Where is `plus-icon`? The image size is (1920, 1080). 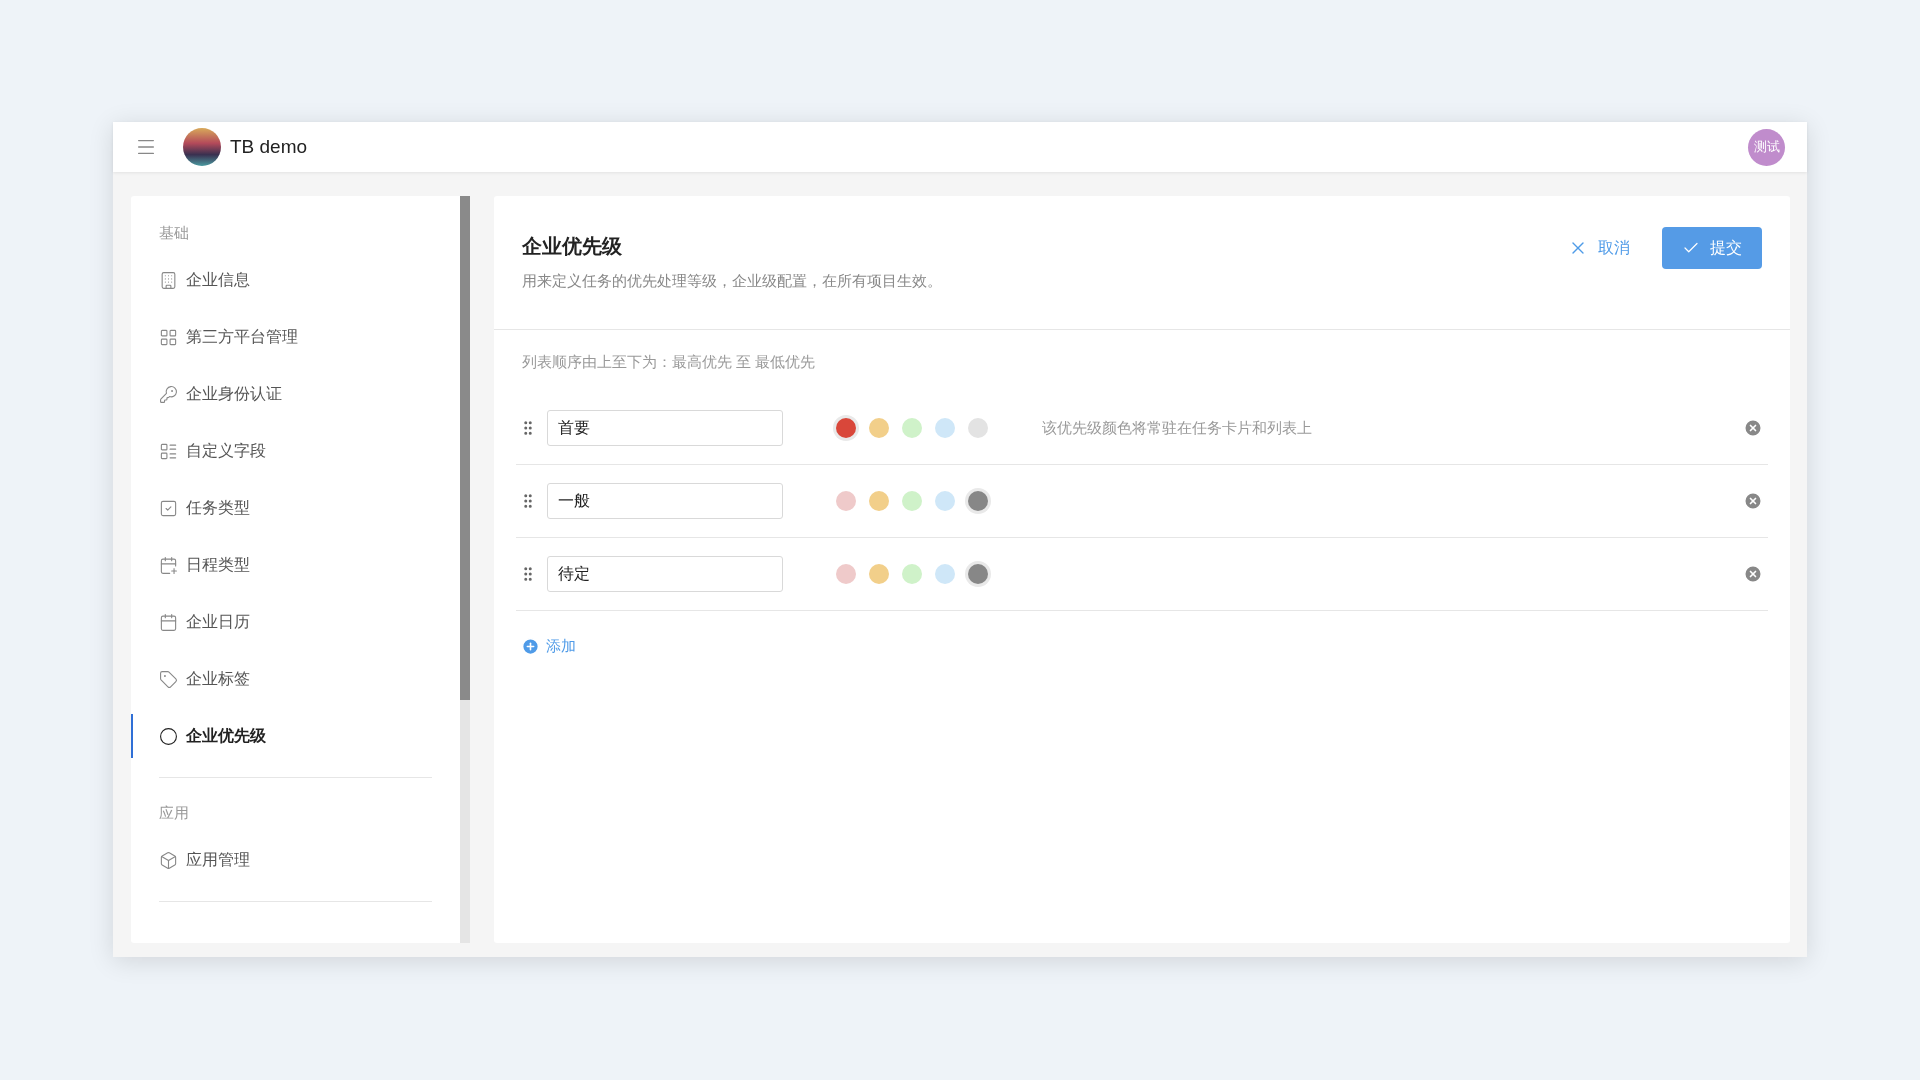
plus-icon is located at coordinates (530, 646).